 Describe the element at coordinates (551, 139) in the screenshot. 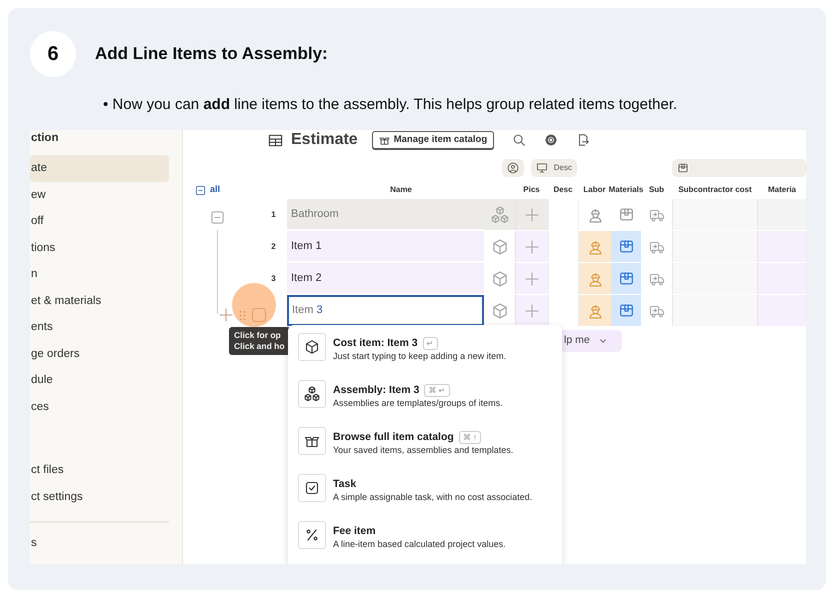

I see `settings-icon` at that location.